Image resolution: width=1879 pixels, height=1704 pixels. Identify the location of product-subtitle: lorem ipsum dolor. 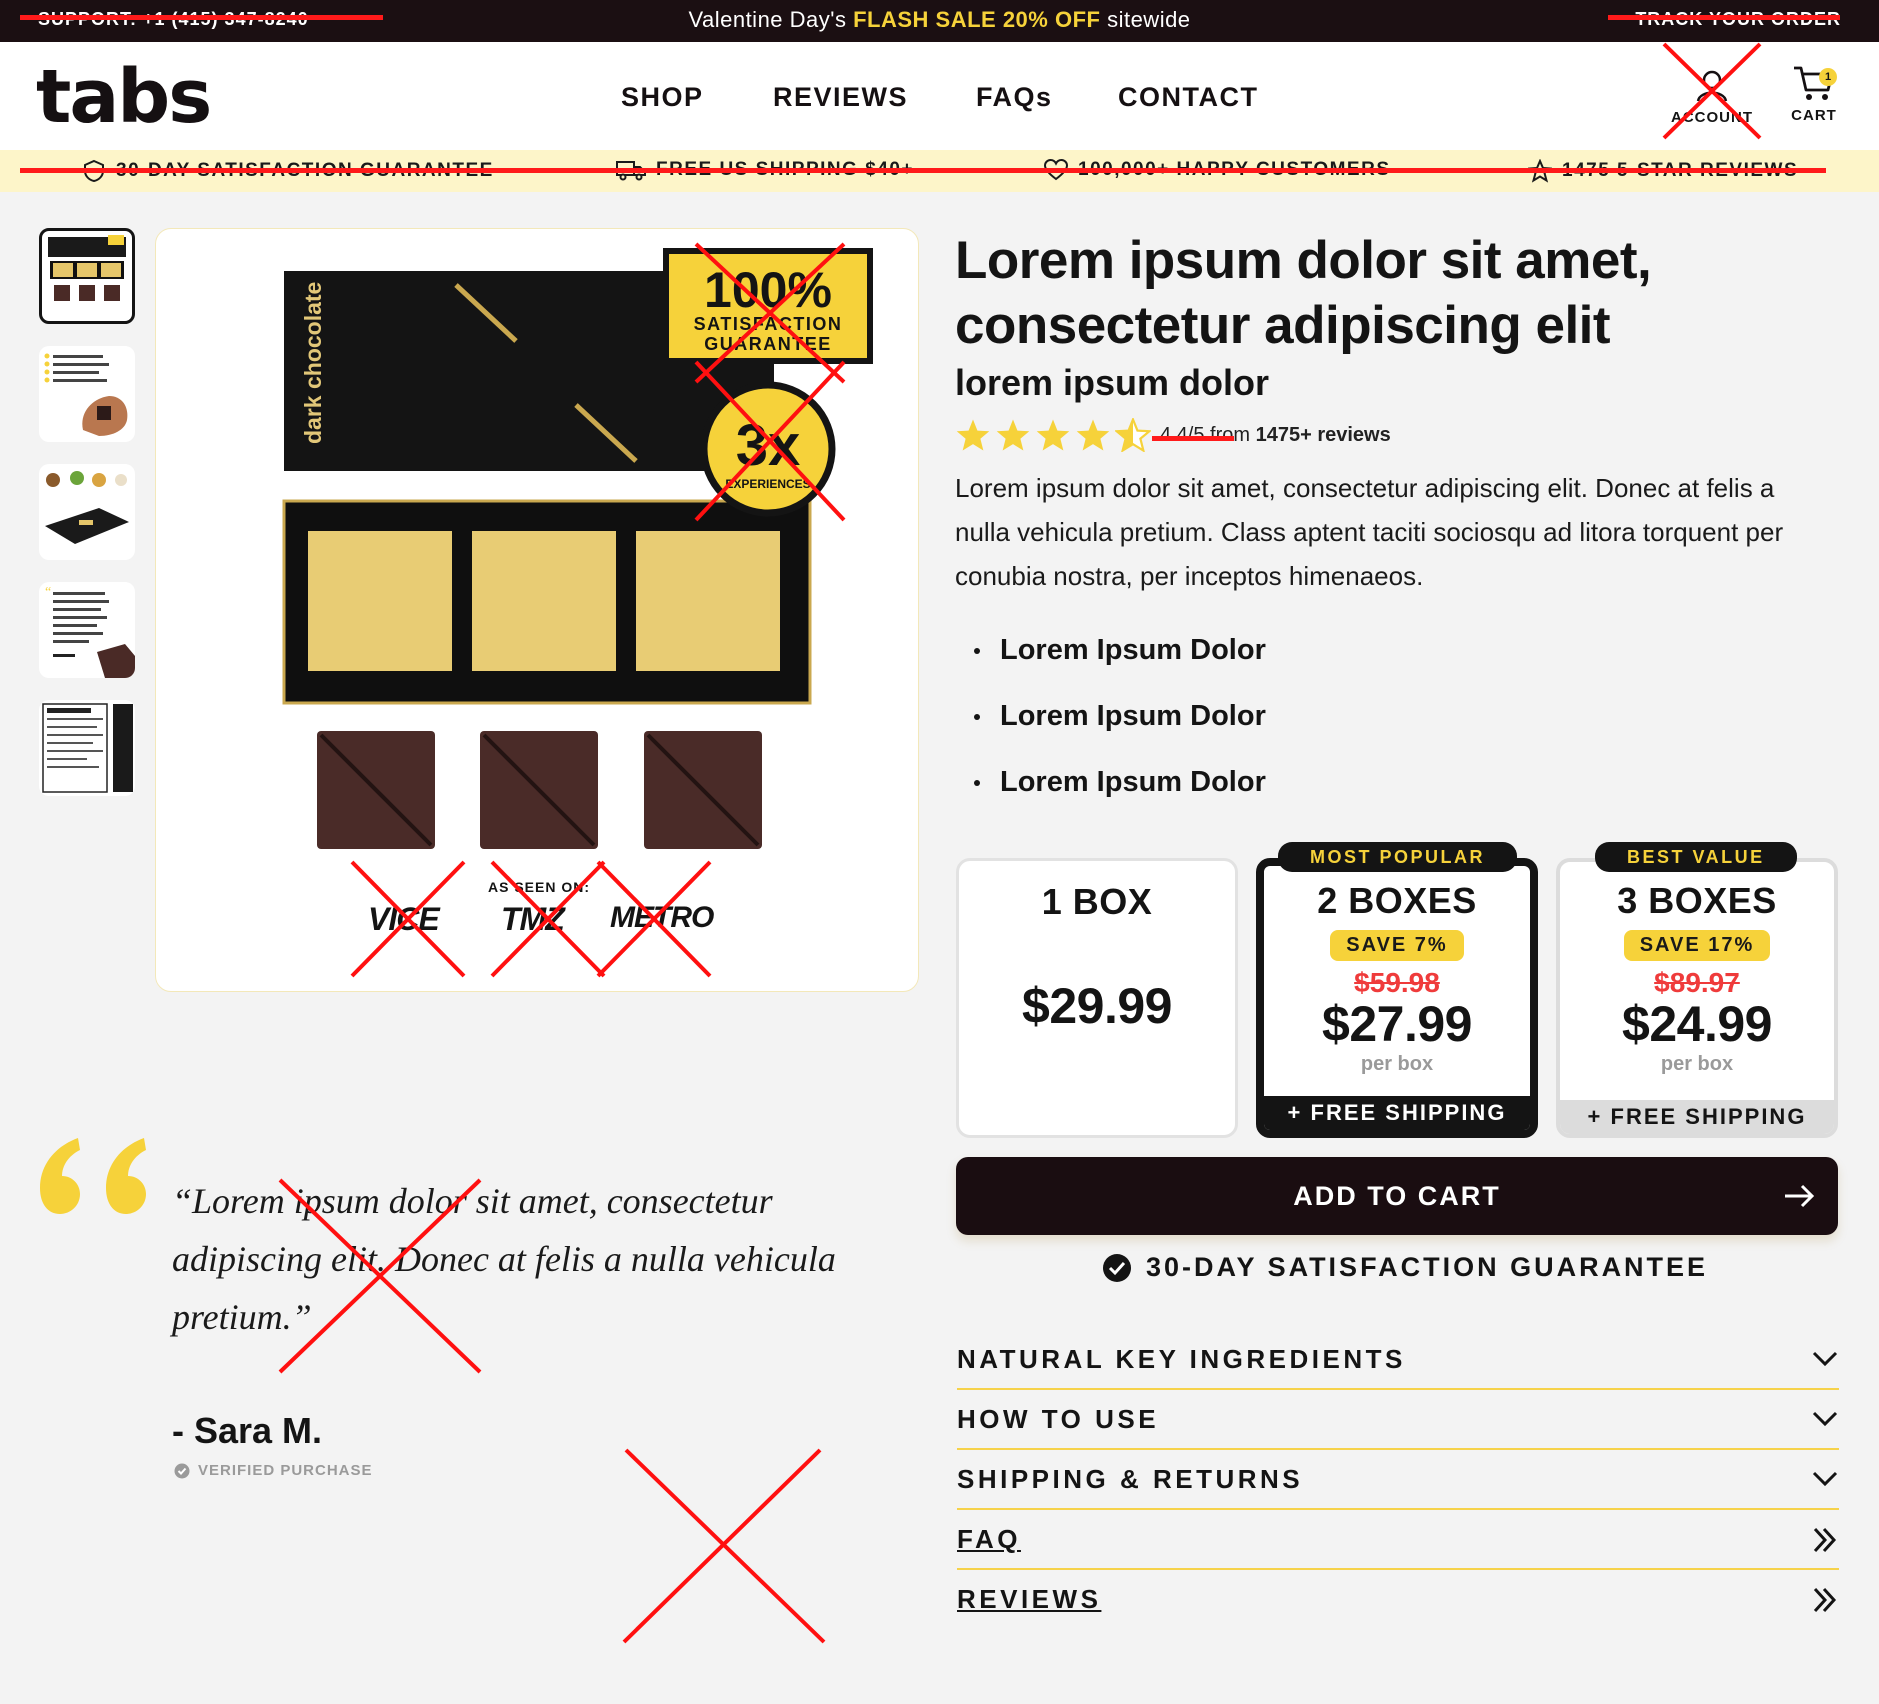
(1112, 382).